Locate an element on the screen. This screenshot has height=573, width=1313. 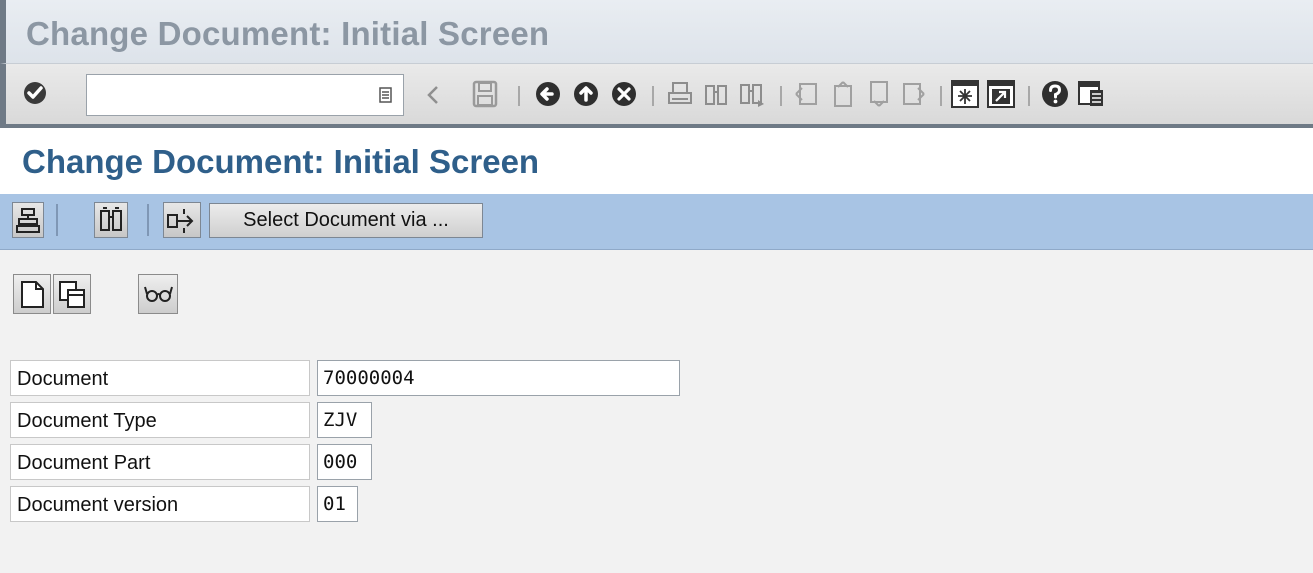
document-part-field: 000 is located at coordinates (344, 462).